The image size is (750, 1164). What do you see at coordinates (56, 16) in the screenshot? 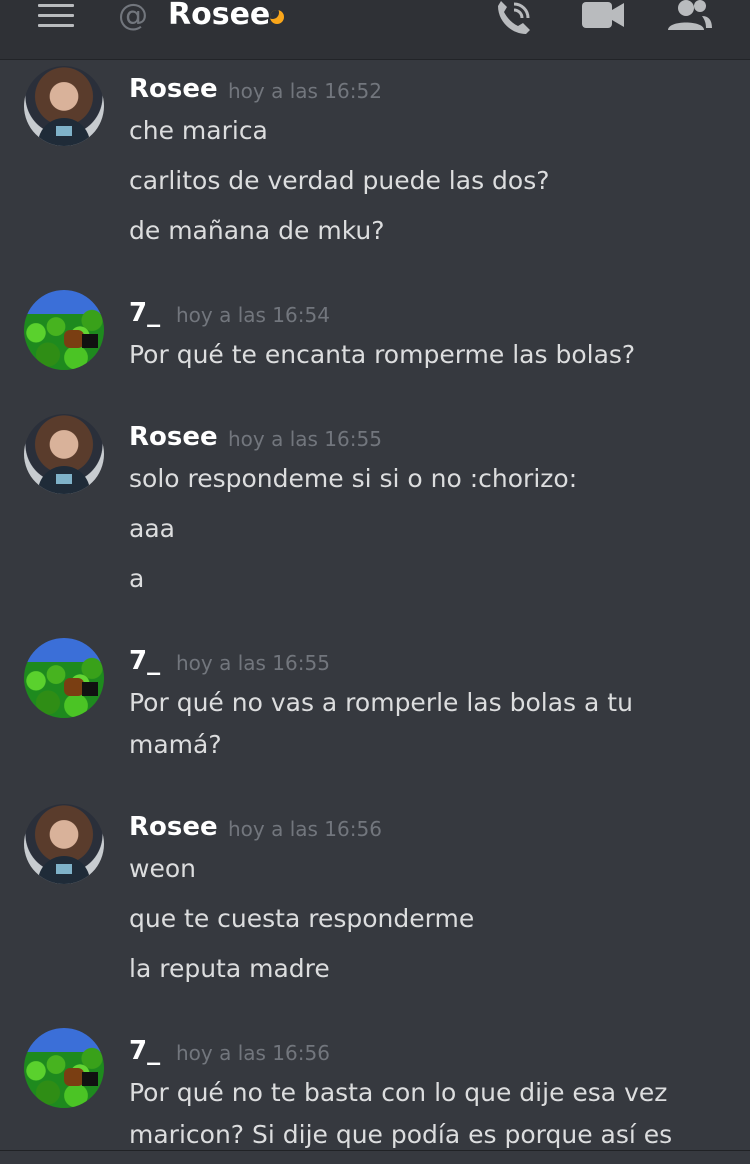
I see `menu-icon` at bounding box center [56, 16].